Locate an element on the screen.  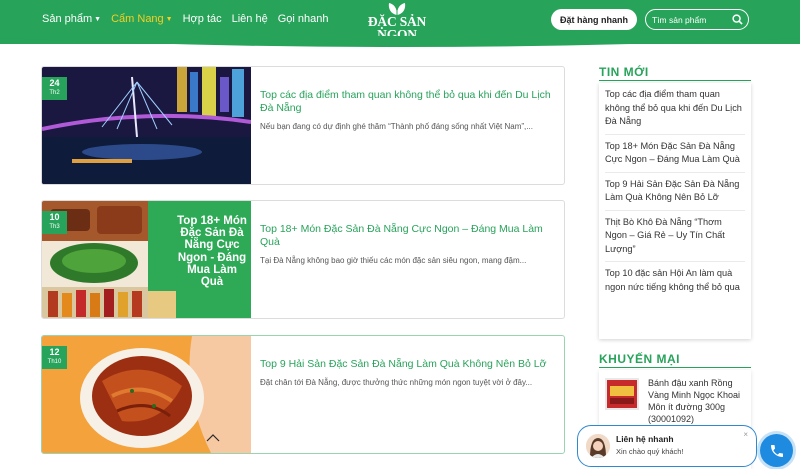
post-thumbnail: 24 Th2 is located at coordinates (146, 125).